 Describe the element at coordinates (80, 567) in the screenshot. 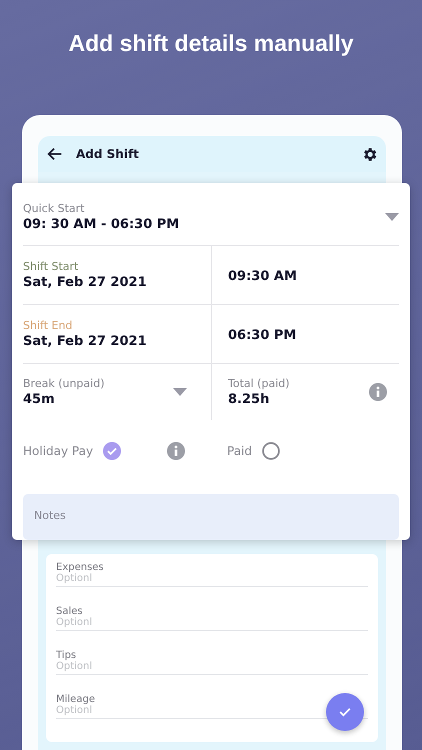

I see `field-label: Expenses` at that location.